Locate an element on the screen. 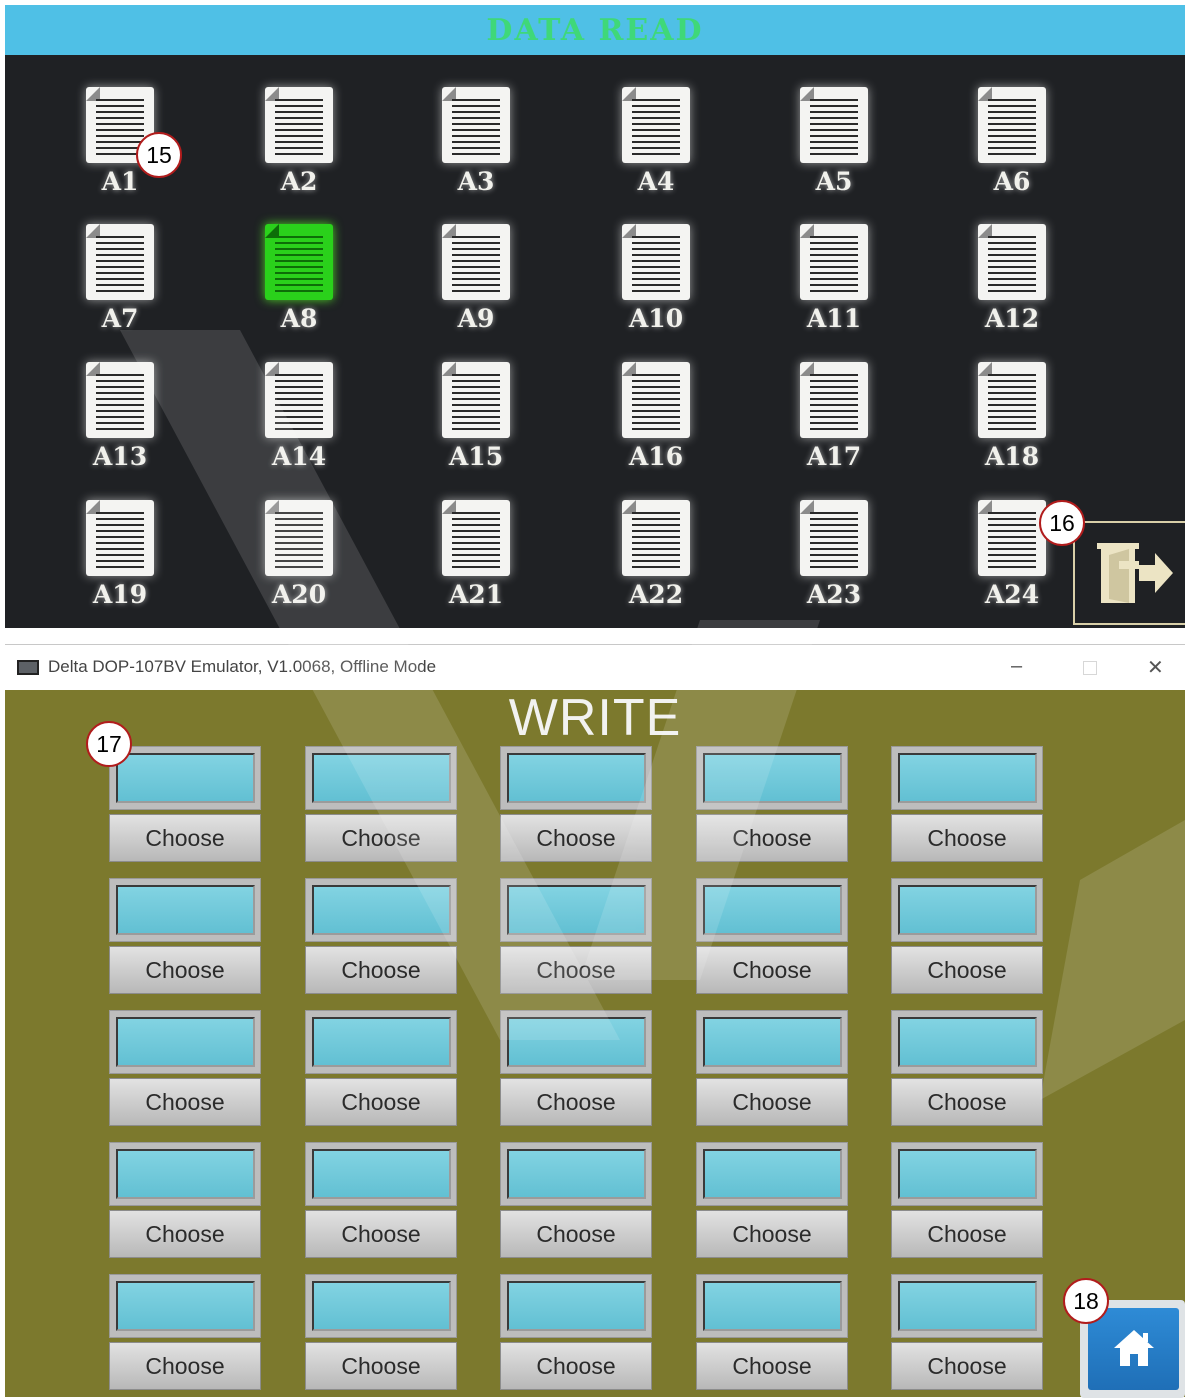 This screenshot has width=1185, height=1398. file-label: A19 is located at coordinates (120, 594).